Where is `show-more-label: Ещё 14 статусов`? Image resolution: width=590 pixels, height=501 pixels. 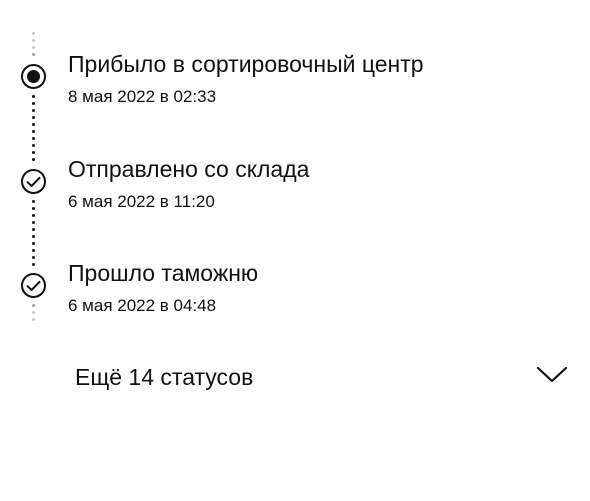
show-more-label: Ещё 14 статусов is located at coordinates (164, 377).